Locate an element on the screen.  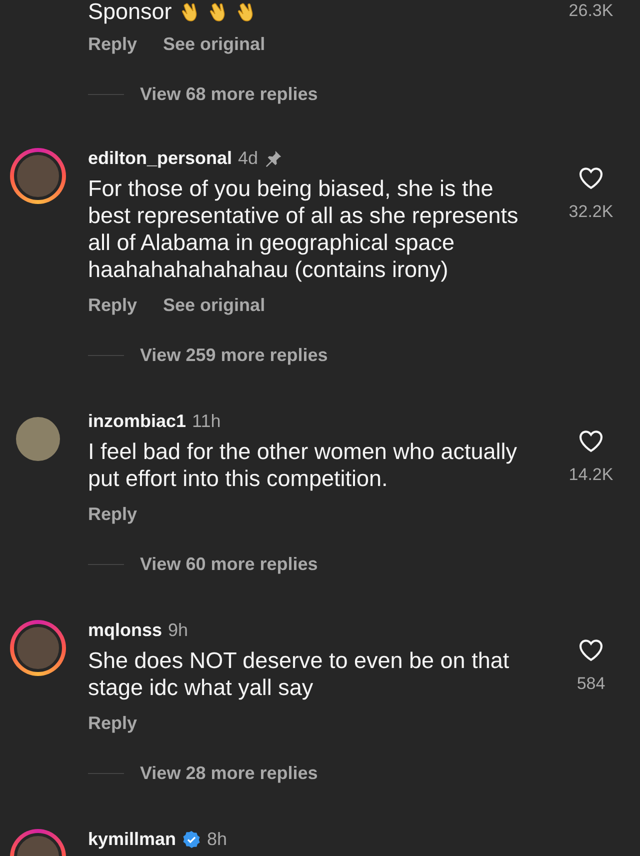
comment-time: 11h is located at coordinates (206, 421).